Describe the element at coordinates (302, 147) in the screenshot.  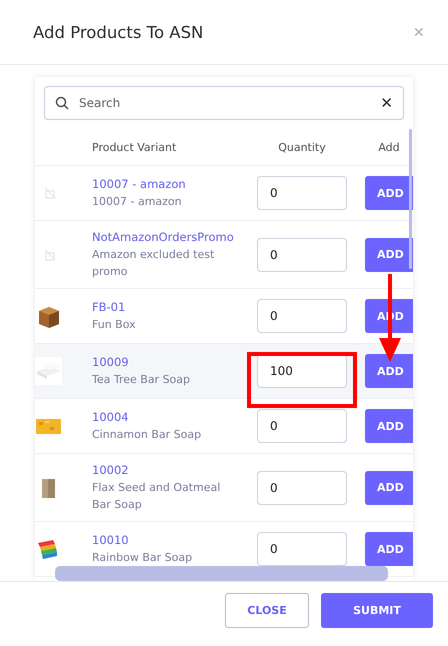
I see `column-header: Quantity` at that location.